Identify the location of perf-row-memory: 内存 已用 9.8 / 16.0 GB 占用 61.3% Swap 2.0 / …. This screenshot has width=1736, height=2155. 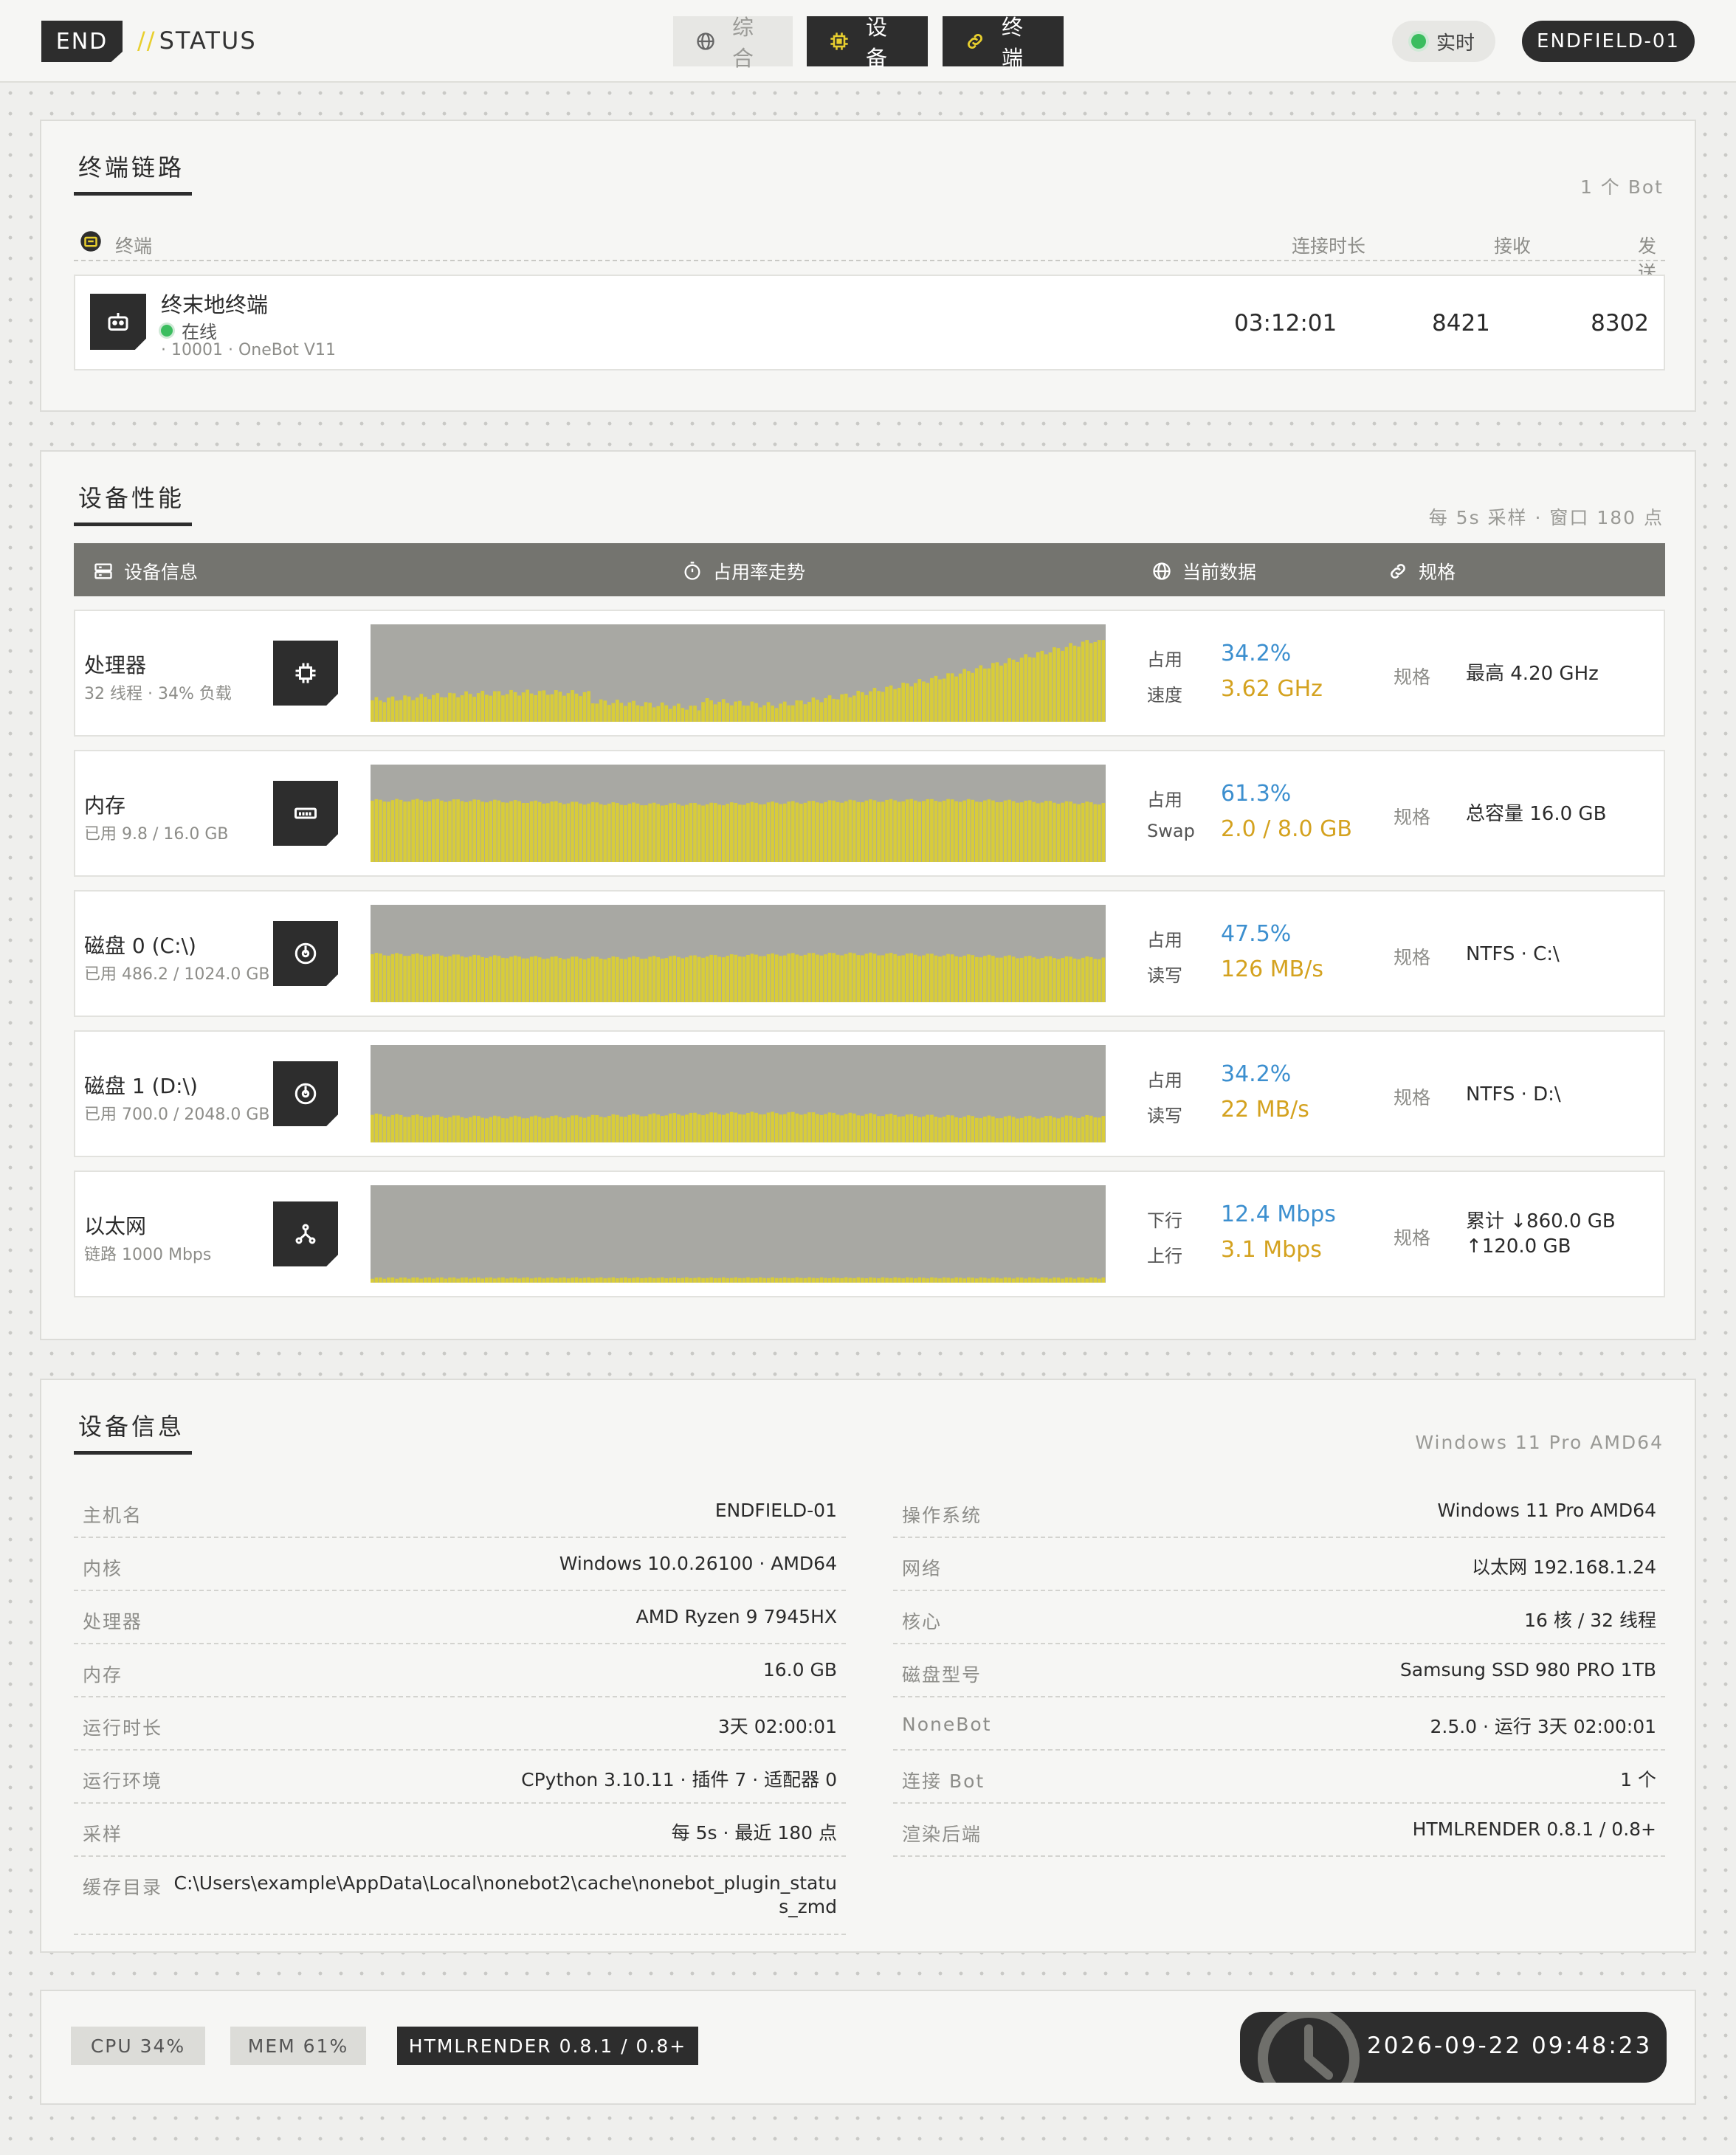
(869, 813).